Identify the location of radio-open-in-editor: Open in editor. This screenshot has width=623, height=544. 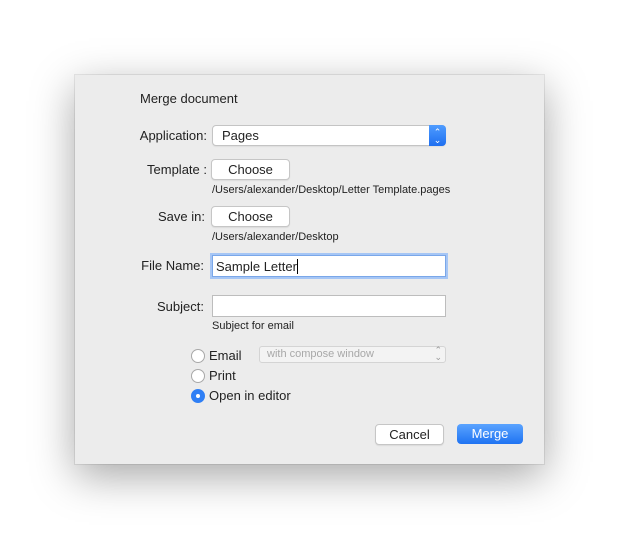
(241, 395).